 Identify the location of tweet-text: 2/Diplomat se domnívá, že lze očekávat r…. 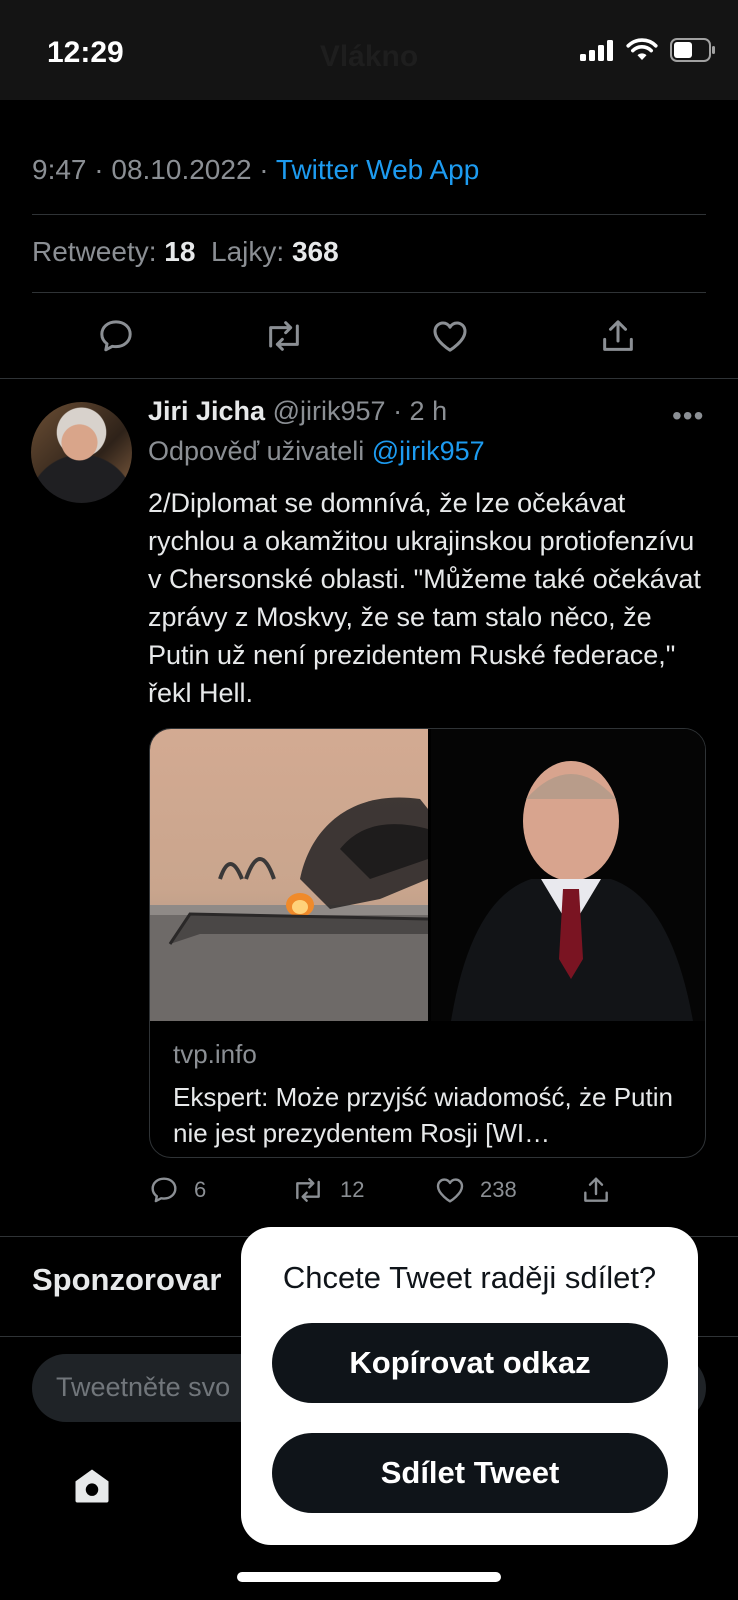
(424, 598).